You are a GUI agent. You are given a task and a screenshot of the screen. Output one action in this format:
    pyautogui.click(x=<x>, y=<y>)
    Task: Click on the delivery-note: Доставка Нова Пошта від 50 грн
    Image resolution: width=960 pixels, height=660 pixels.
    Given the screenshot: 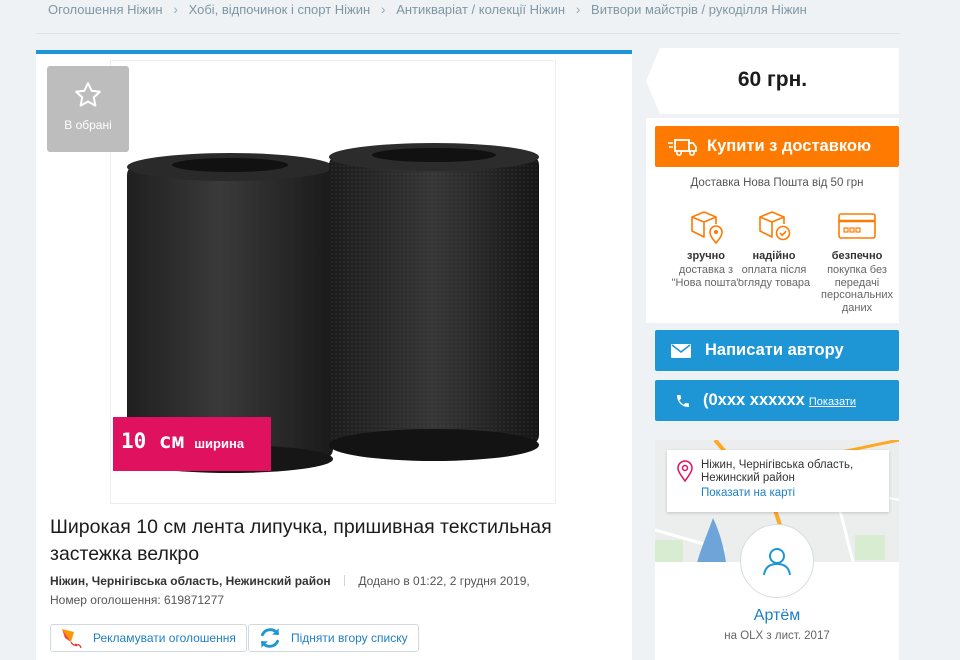 What is the action you would take?
    pyautogui.click(x=777, y=183)
    